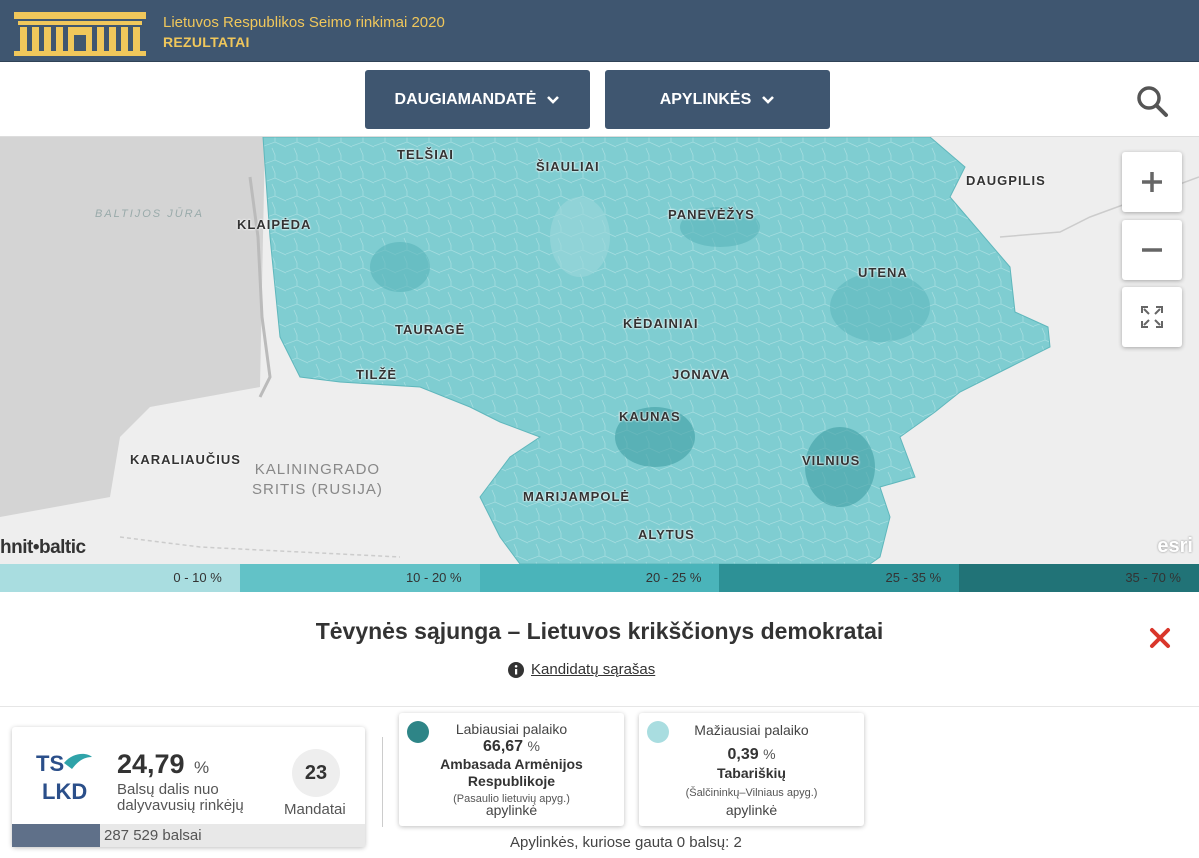 Image resolution: width=1199 pixels, height=858 pixels. I want to click on city-label: ŠIAULIAI, so click(568, 166).